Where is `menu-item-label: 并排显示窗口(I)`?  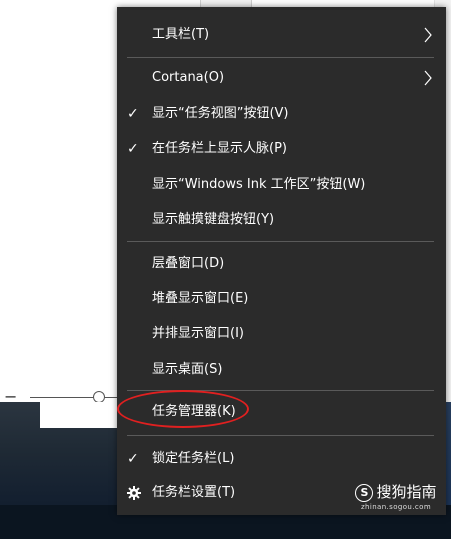 menu-item-label: 并排显示窗口(I) is located at coordinates (198, 333).